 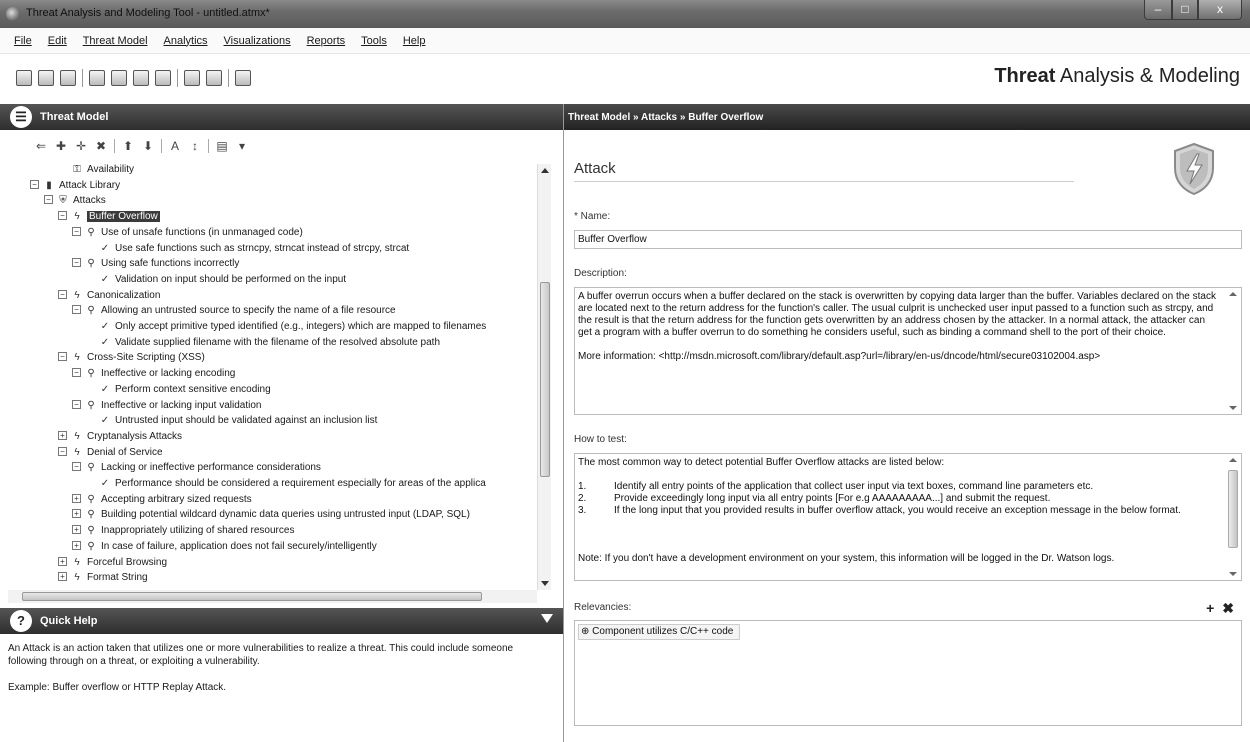 I want to click on menu-visualizations: Visualizations, so click(x=257, y=41).